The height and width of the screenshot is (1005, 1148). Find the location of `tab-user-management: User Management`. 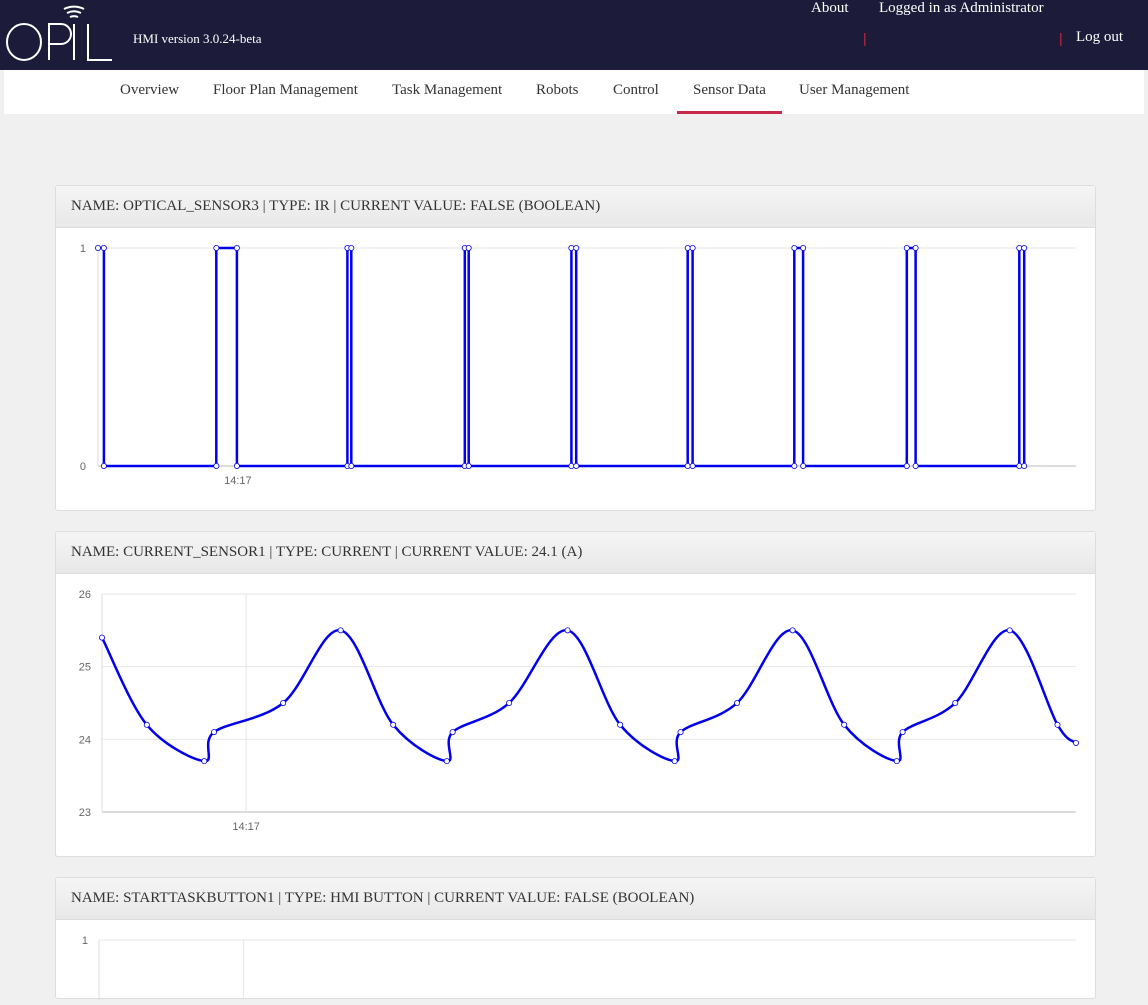

tab-user-management: User Management is located at coordinates (854, 90).